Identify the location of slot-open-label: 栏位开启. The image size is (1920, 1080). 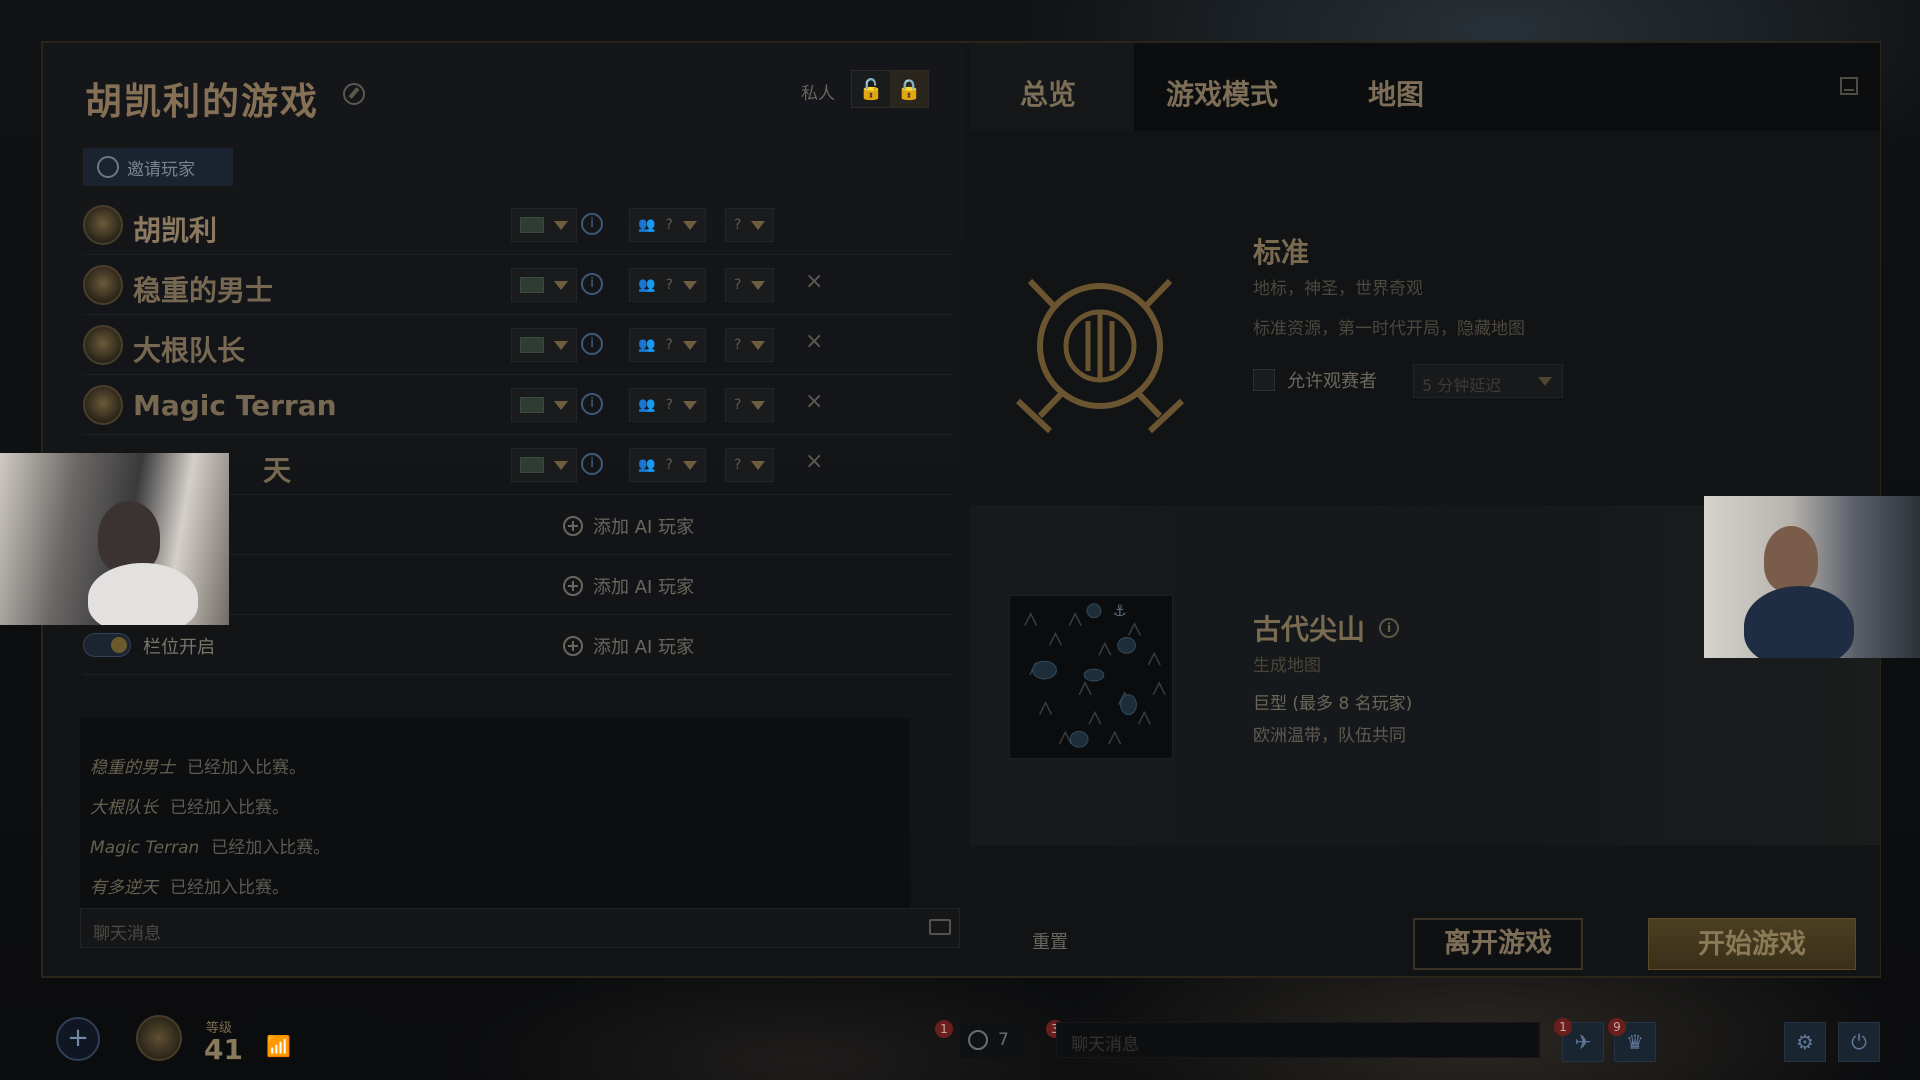
(179, 647).